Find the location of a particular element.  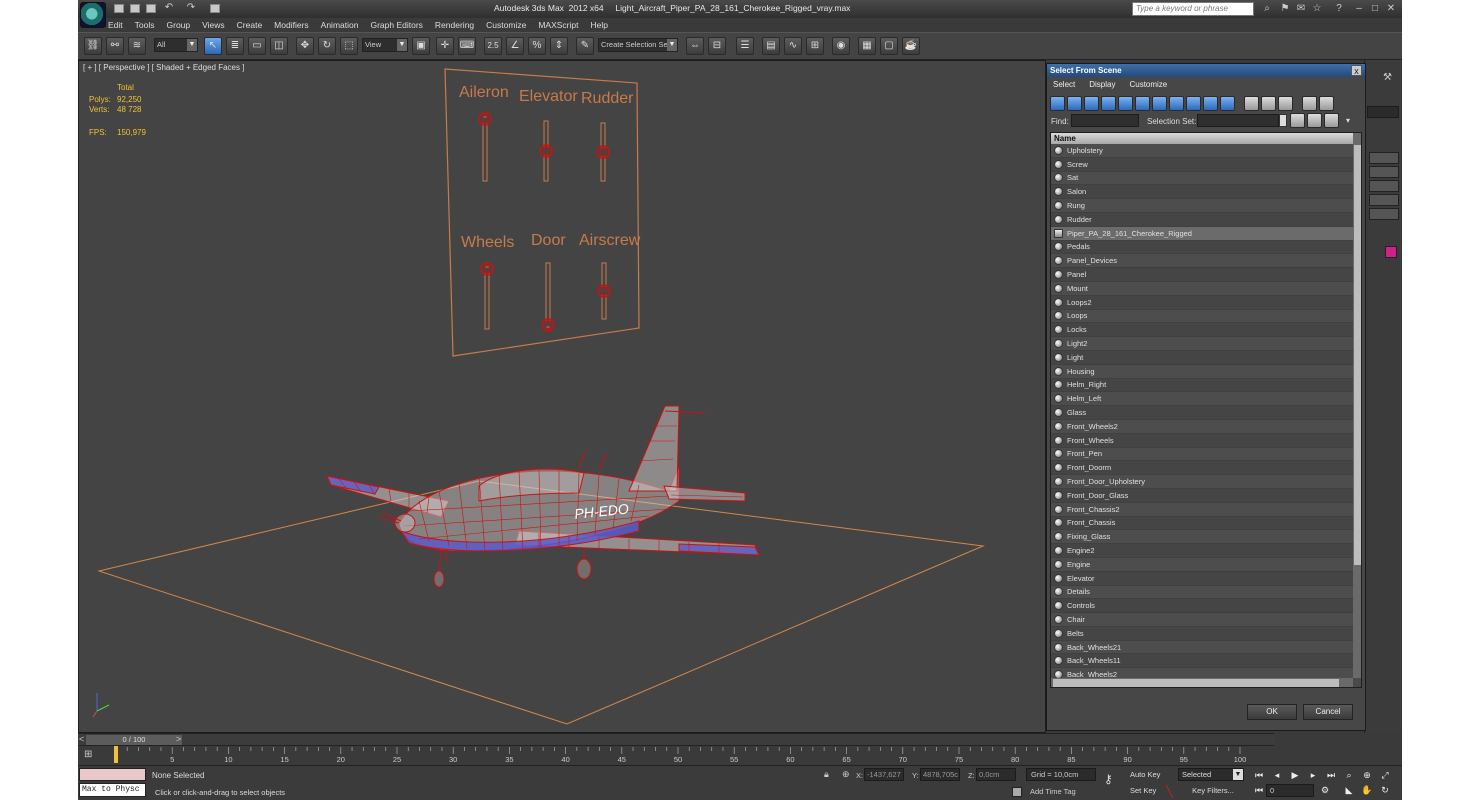

set-key-button: Set Key is located at coordinates (1147, 790).